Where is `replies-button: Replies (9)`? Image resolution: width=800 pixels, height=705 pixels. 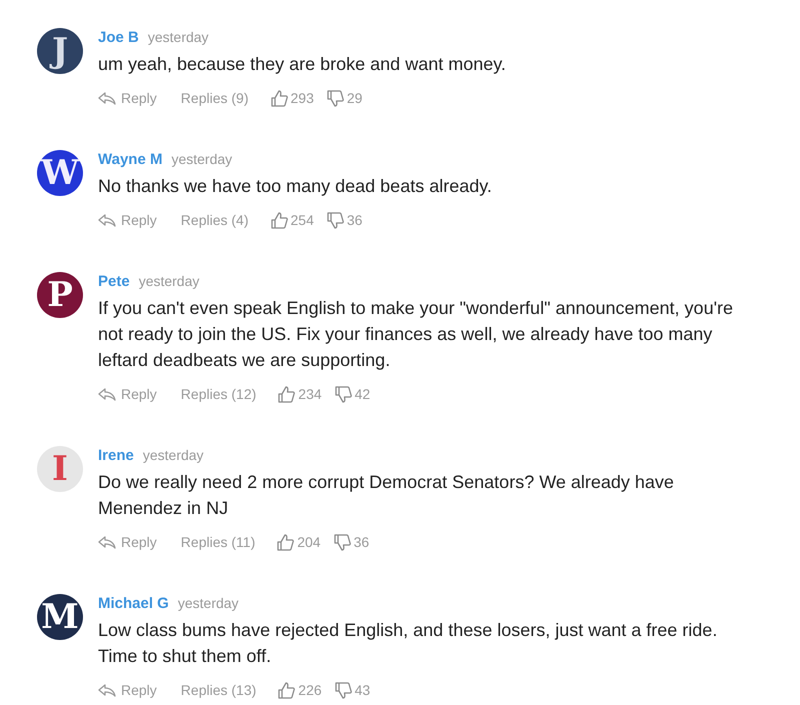
replies-button: Replies (9) is located at coordinates (214, 98).